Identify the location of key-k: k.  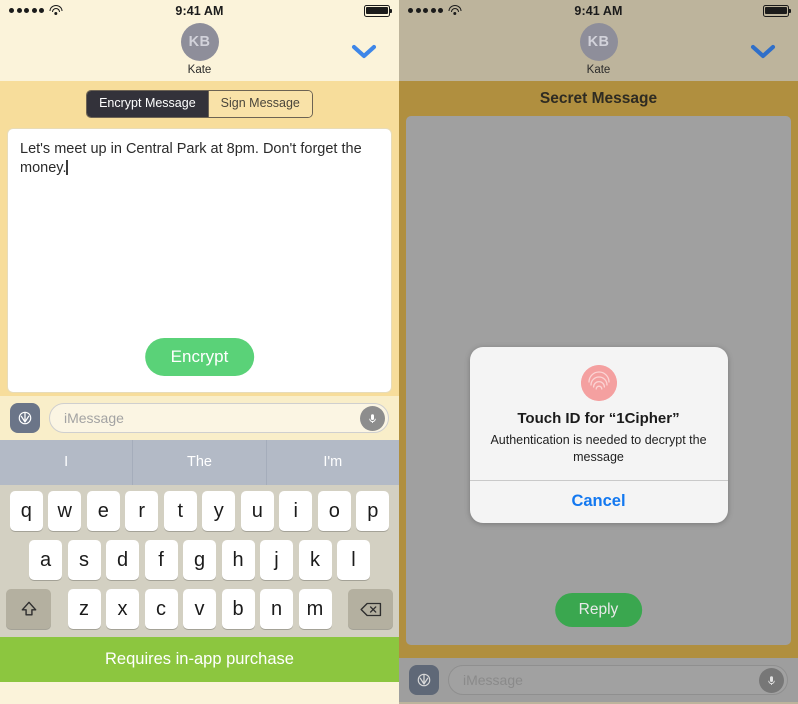
(315, 560).